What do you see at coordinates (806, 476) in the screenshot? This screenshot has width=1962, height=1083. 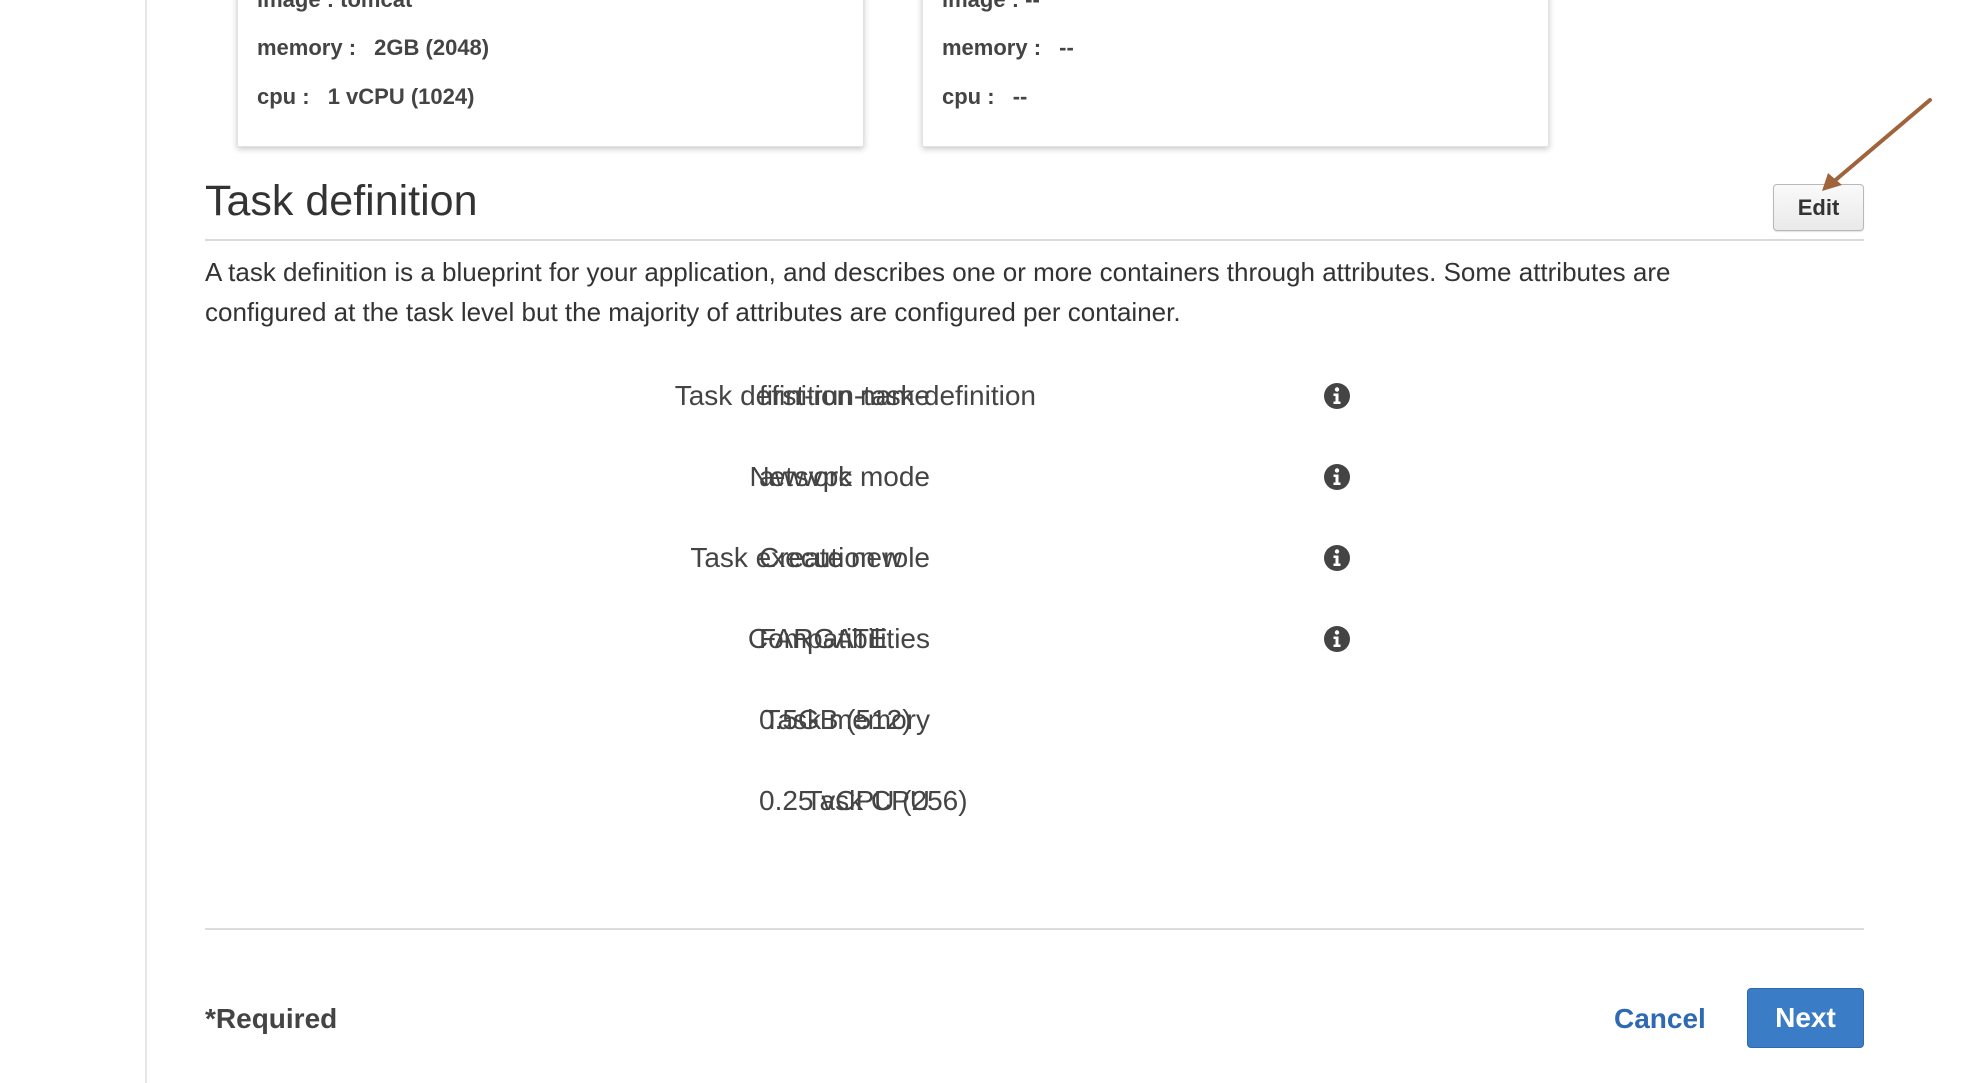 I see `field-value: awsvpc` at bounding box center [806, 476].